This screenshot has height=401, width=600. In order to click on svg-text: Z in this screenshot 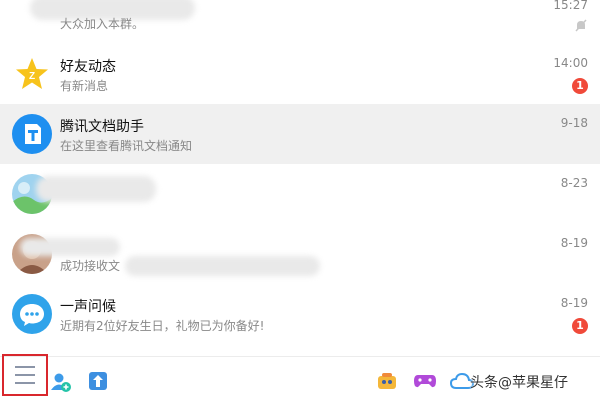, I will do `click(32, 76)`.